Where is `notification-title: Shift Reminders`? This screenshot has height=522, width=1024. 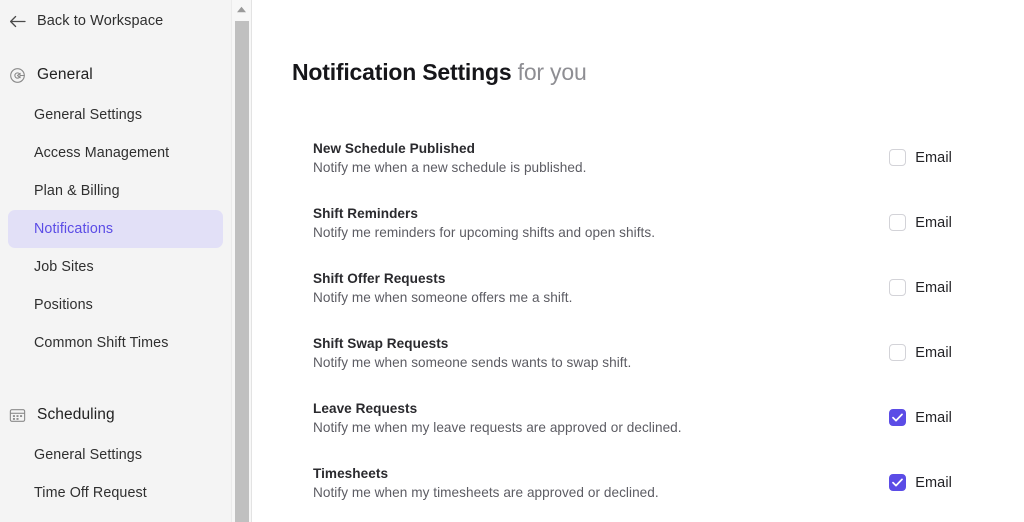 notification-title: Shift Reminders is located at coordinates (365, 213).